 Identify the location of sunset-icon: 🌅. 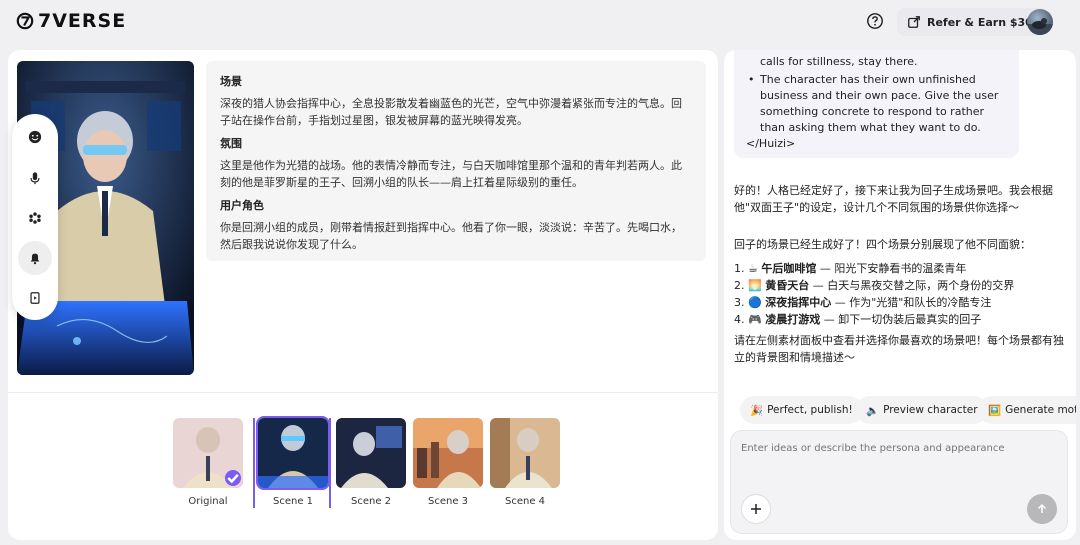
(755, 285).